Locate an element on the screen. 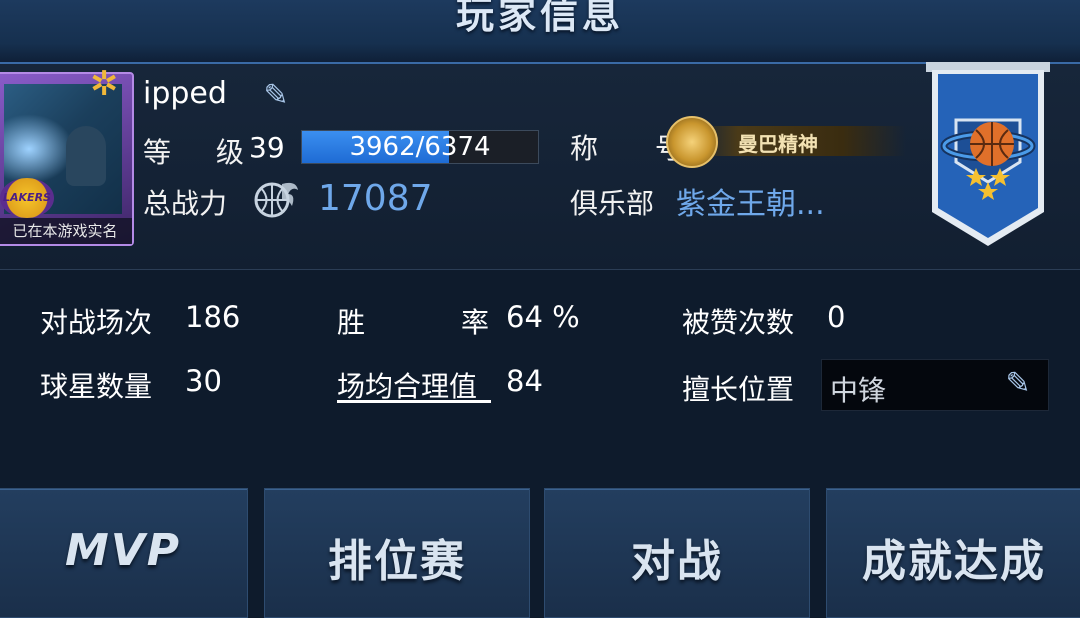 The width and height of the screenshot is (1080, 618). edit-name-pencil-icon: ✎ is located at coordinates (276, 96).